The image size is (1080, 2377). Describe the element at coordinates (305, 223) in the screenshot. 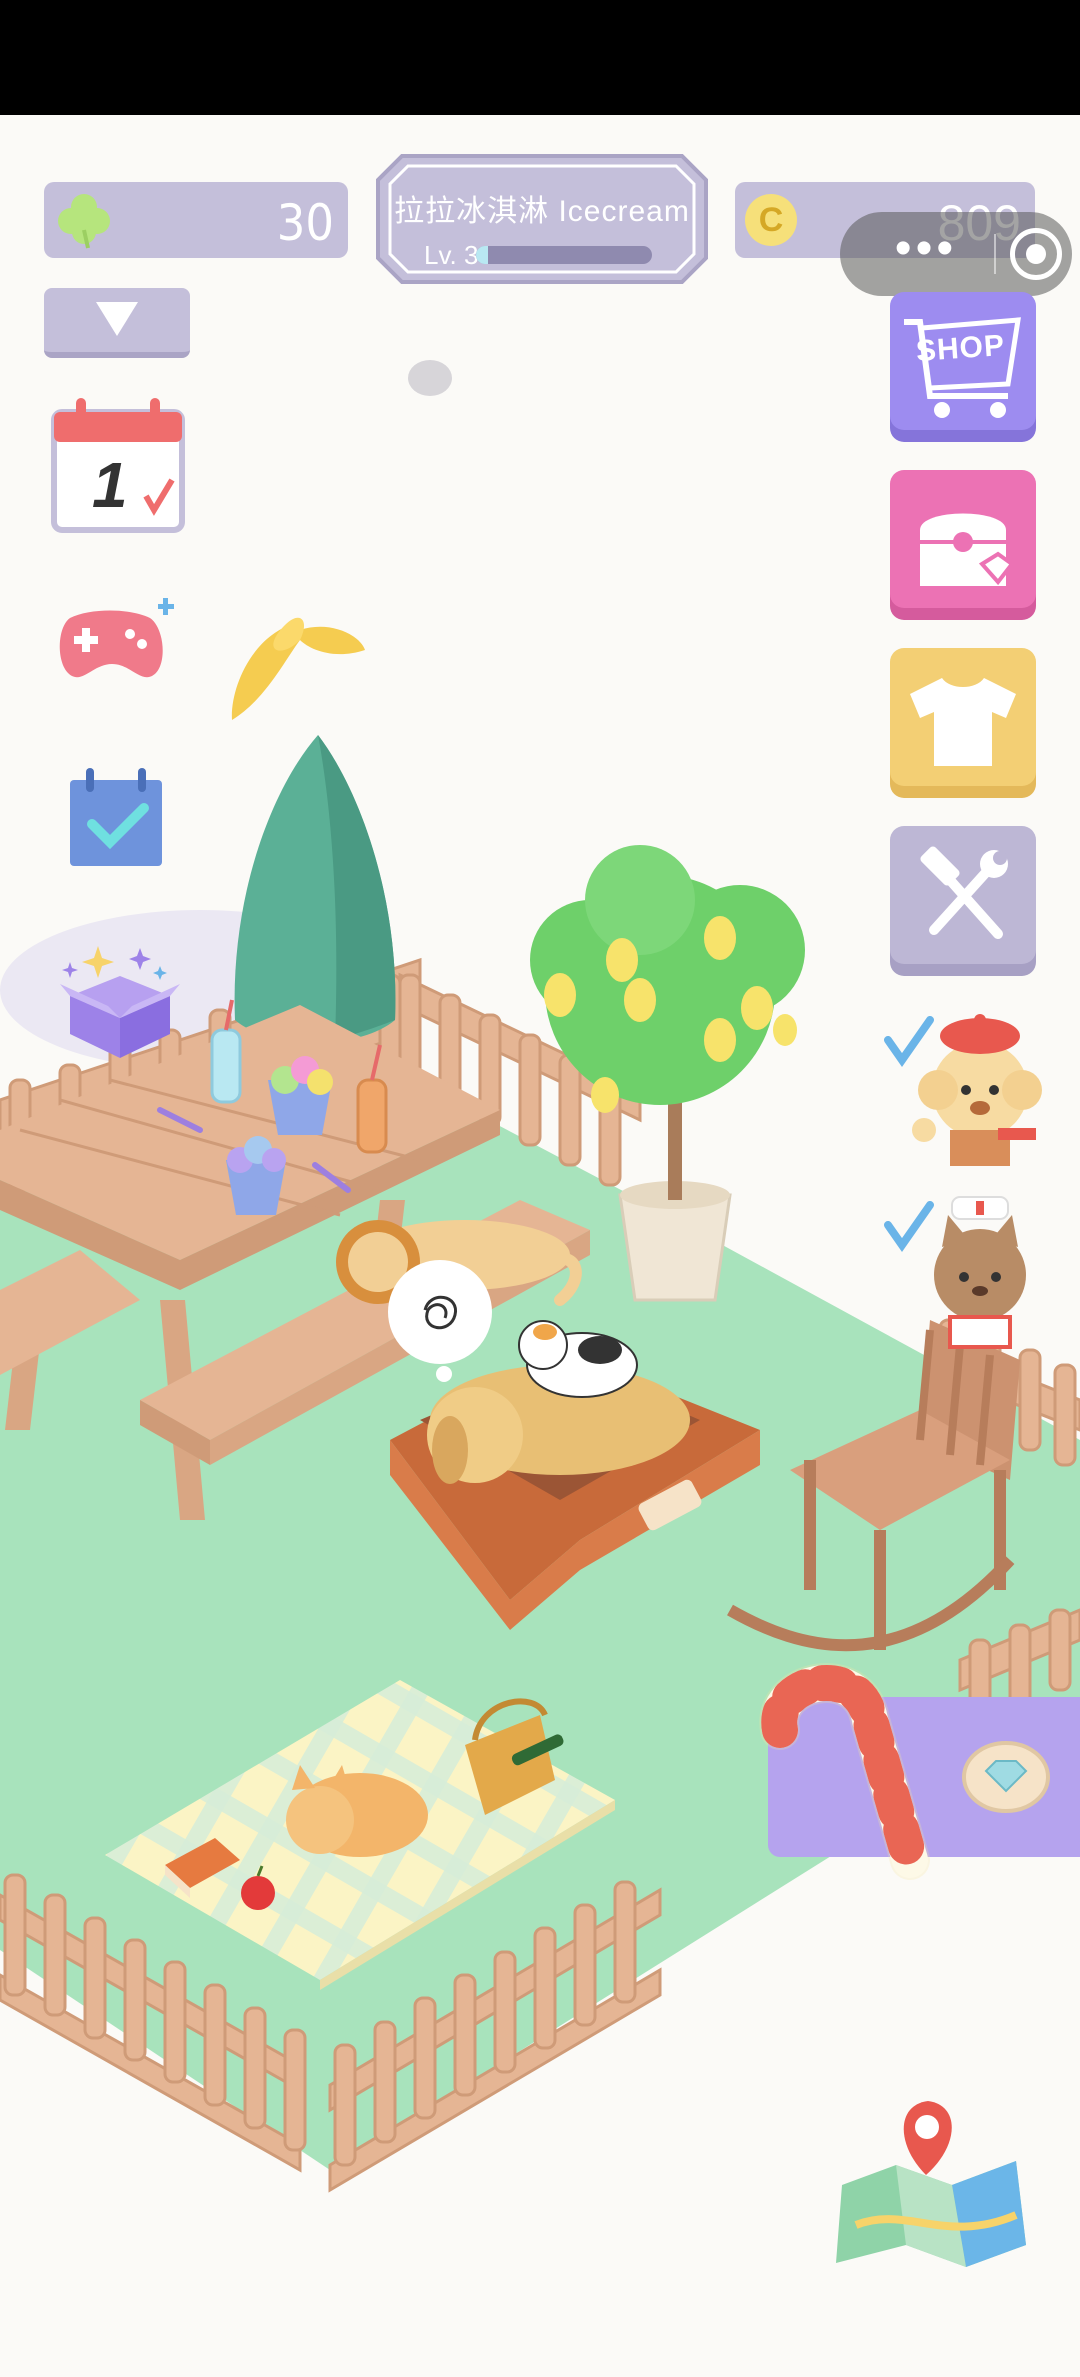

I see `clover-count: 30` at that location.